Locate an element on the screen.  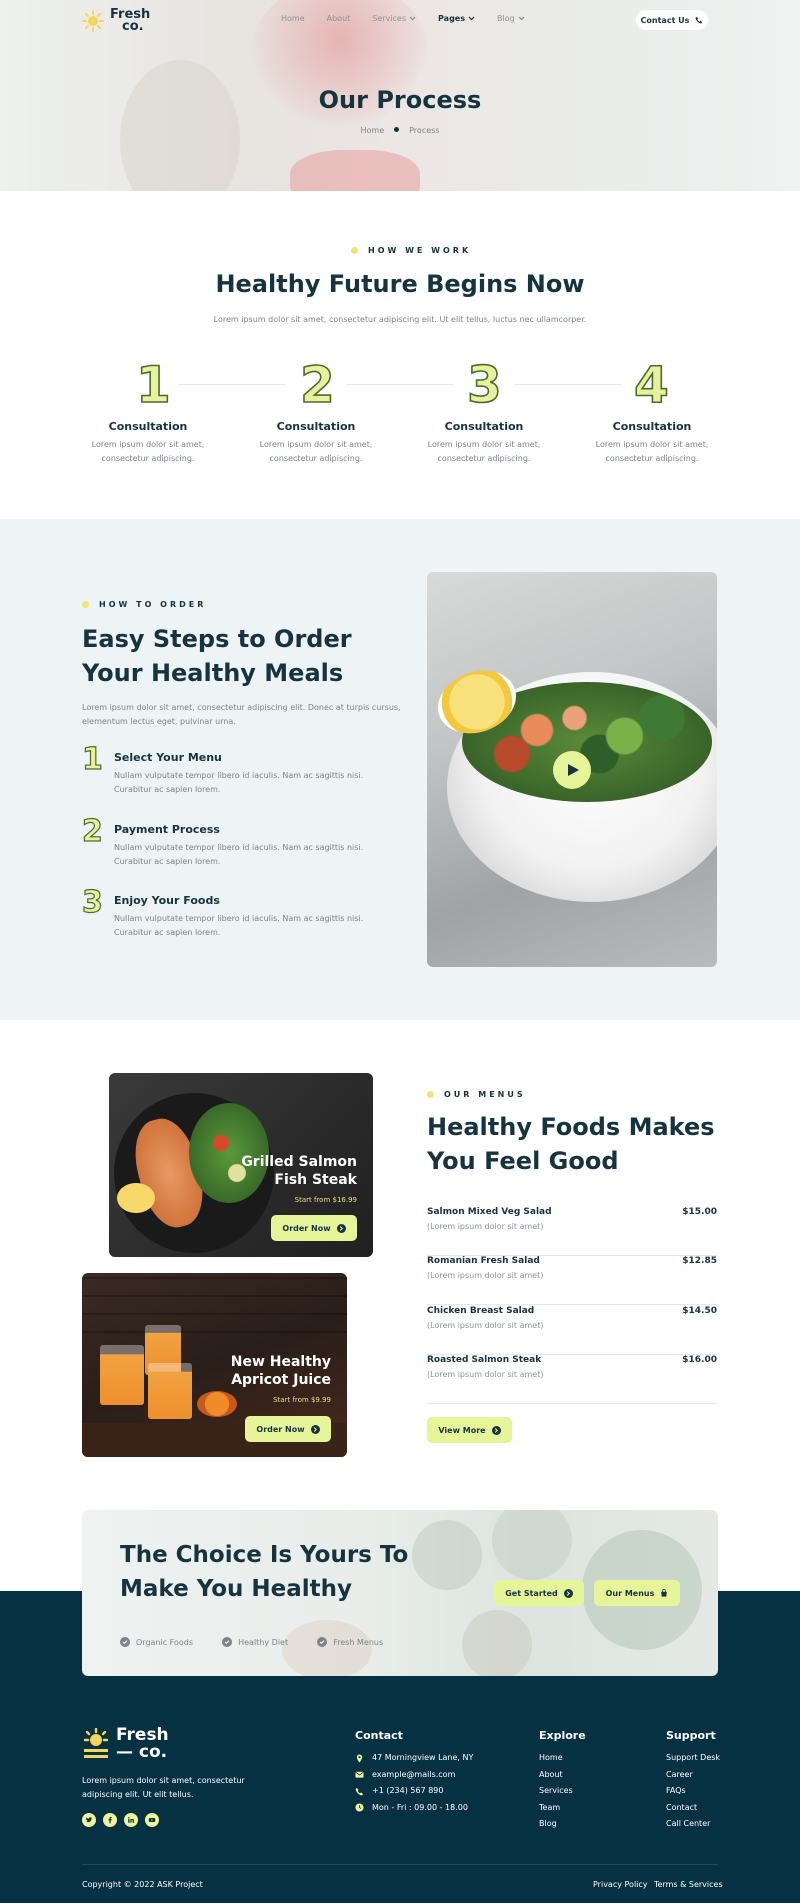
menu-item-price: $14.50 is located at coordinates (699, 1311).